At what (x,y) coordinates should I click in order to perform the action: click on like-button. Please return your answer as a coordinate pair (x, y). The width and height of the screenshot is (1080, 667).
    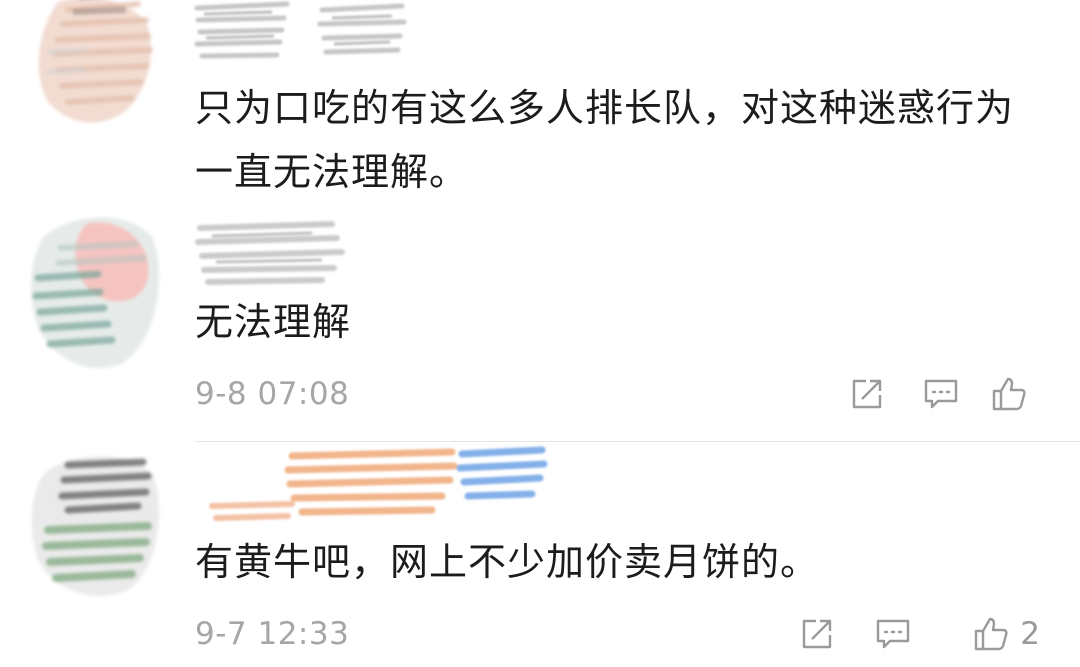
    Looking at the image, I should click on (1014, 394).